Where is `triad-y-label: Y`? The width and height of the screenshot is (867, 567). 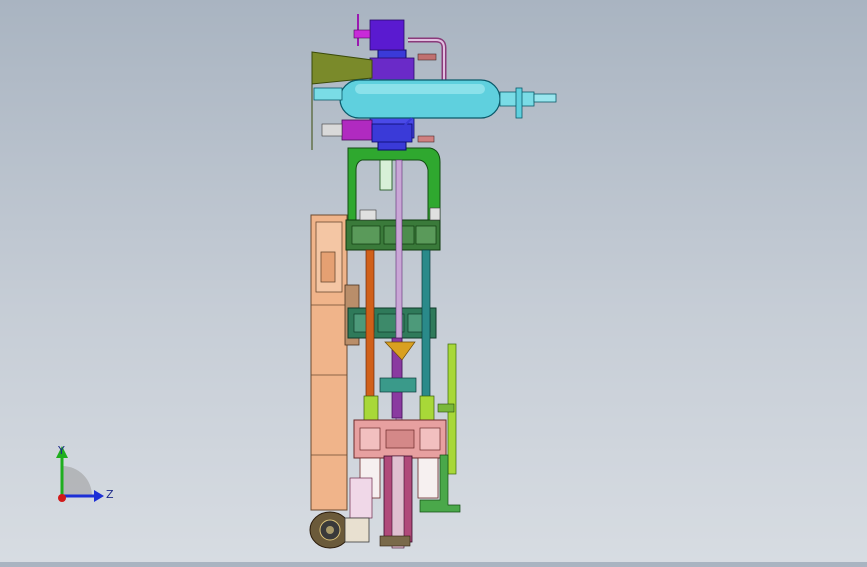 triad-y-label: Y is located at coordinates (61, 450).